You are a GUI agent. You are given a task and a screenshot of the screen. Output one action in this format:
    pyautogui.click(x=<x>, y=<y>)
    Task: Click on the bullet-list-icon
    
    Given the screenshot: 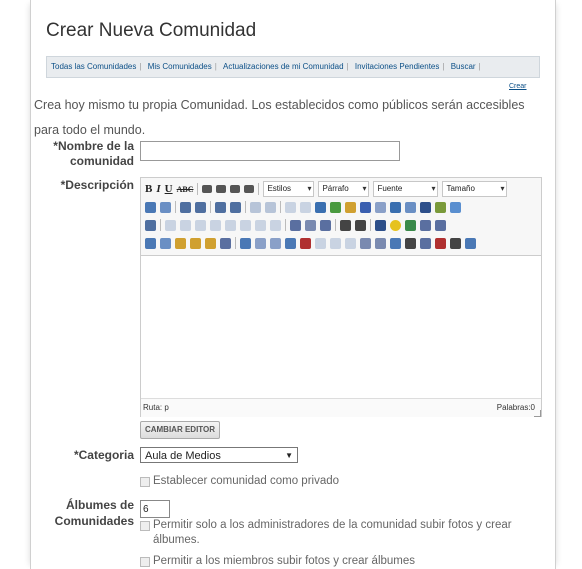 What is the action you would take?
    pyautogui.click(x=185, y=207)
    